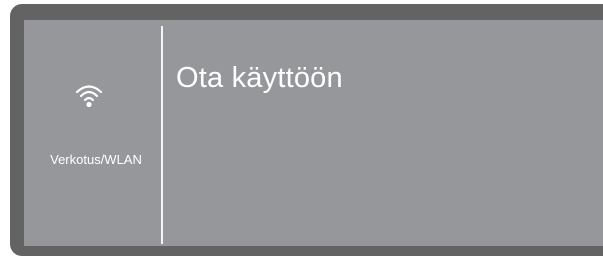 The width and height of the screenshot is (603, 258). Describe the element at coordinates (162, 135) in the screenshot. I see `divider` at that location.